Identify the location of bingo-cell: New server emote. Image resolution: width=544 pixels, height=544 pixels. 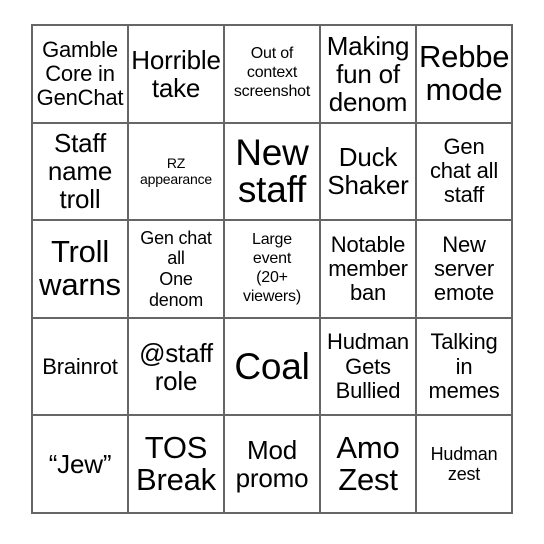
(465, 270).